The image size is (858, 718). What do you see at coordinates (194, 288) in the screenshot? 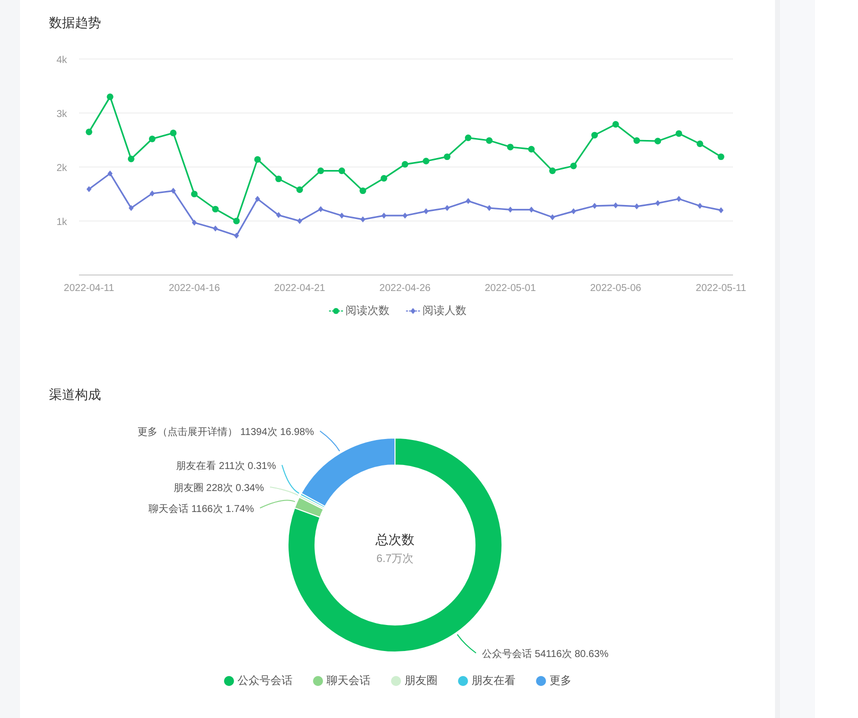
I see `axis-label: 2022-04-16` at bounding box center [194, 288].